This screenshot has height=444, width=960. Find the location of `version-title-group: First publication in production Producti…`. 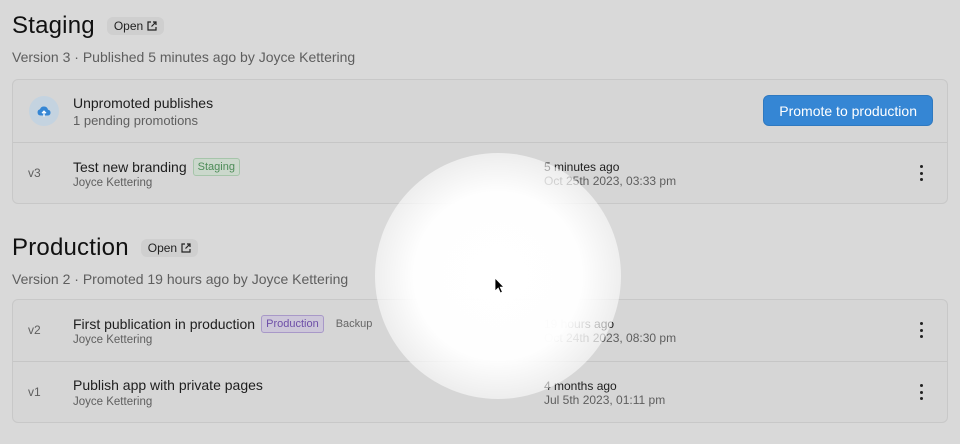

version-title-group: First publication in production Producti… is located at coordinates (224, 324).